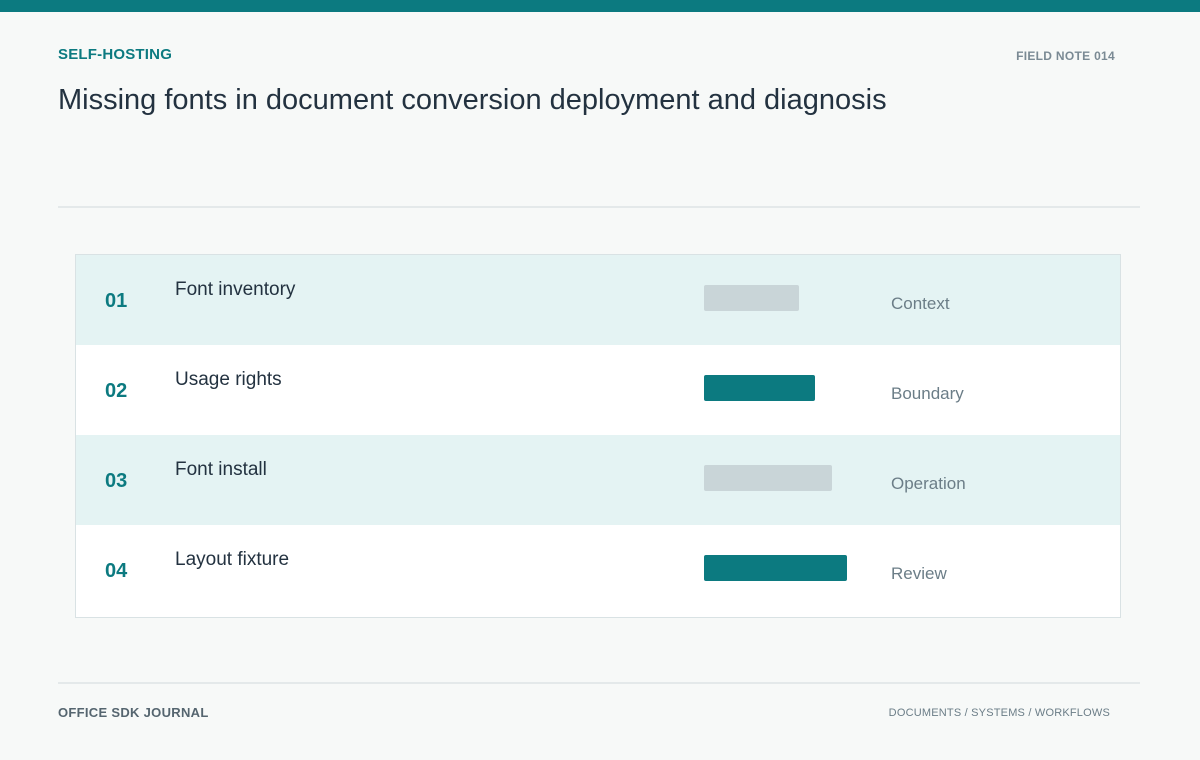 The width and height of the screenshot is (1200, 760). Describe the element at coordinates (598, 480) in the screenshot. I see `table-row: 03 Font install Operation` at that location.